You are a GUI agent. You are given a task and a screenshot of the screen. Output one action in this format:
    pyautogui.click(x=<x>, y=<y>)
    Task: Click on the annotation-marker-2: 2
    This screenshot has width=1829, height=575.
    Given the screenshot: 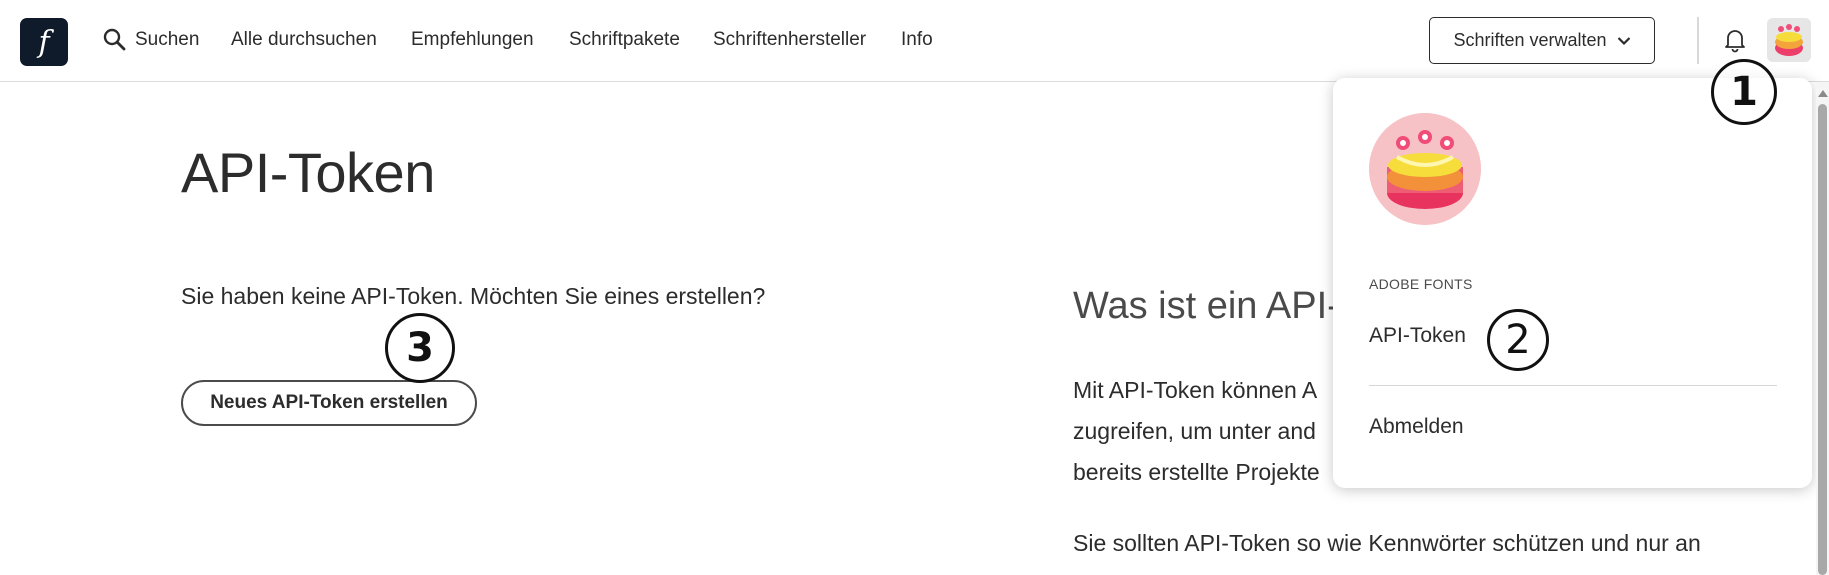 What is the action you would take?
    pyautogui.click(x=1518, y=340)
    